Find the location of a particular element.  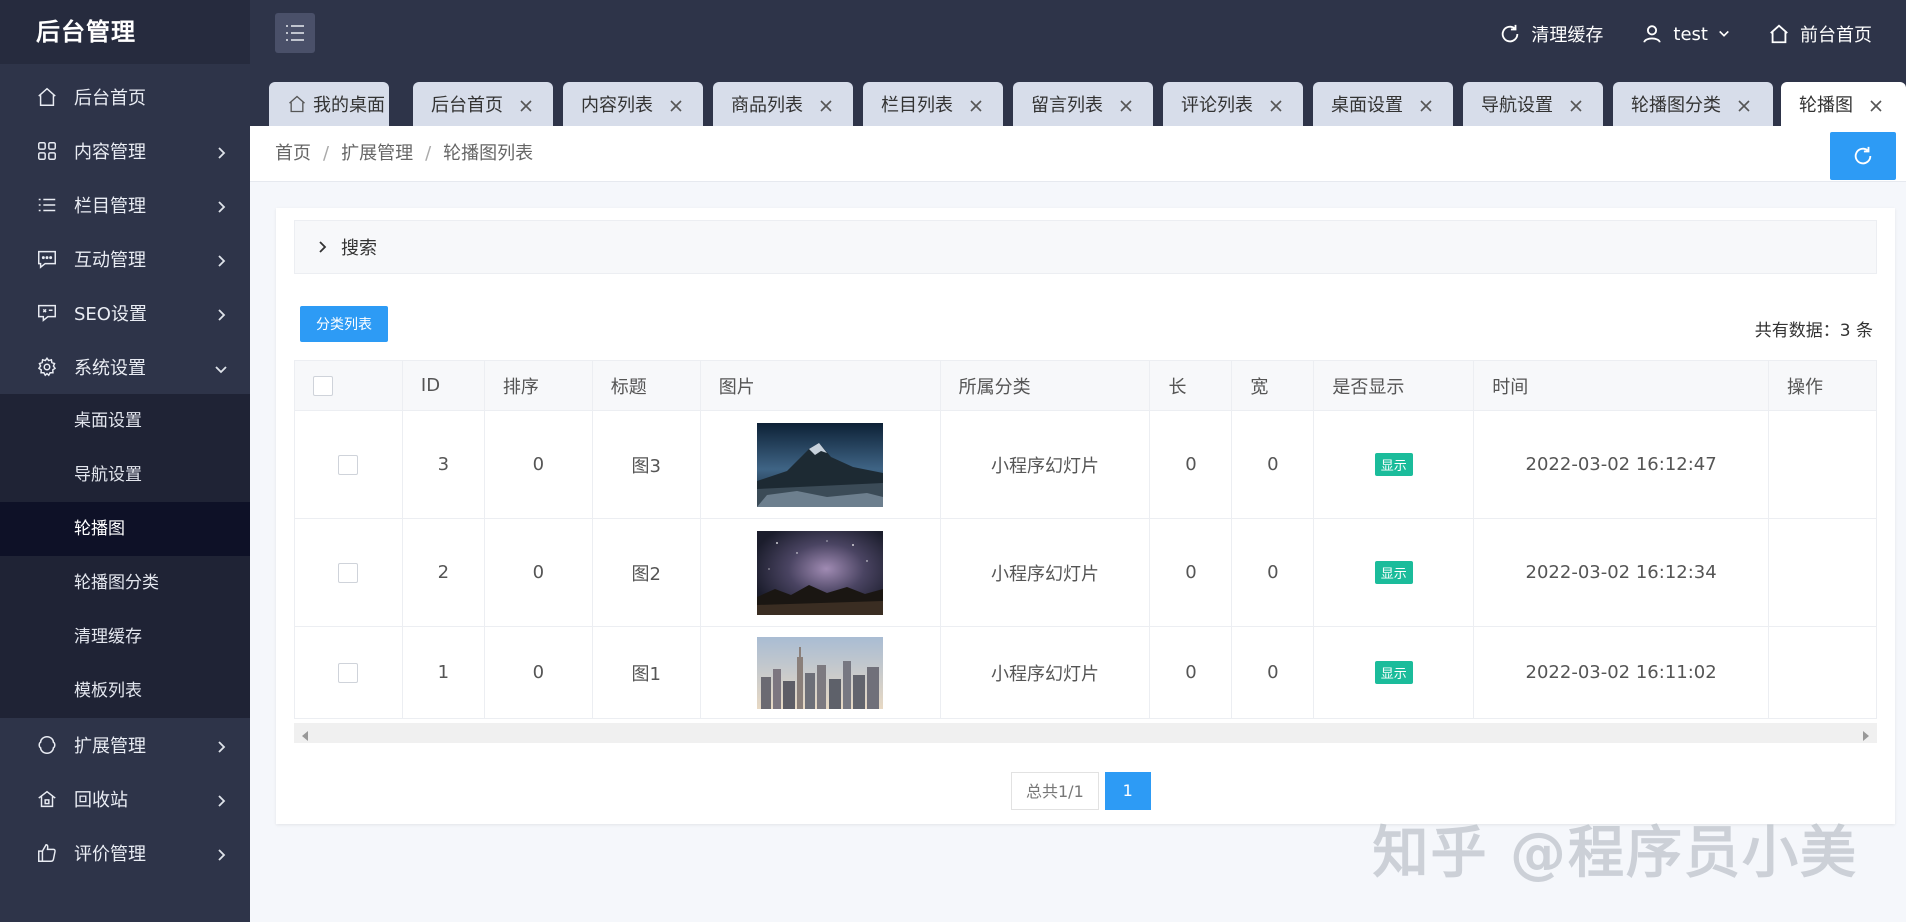

sidebar-item-content: 内容管理 is located at coordinates (125, 151).